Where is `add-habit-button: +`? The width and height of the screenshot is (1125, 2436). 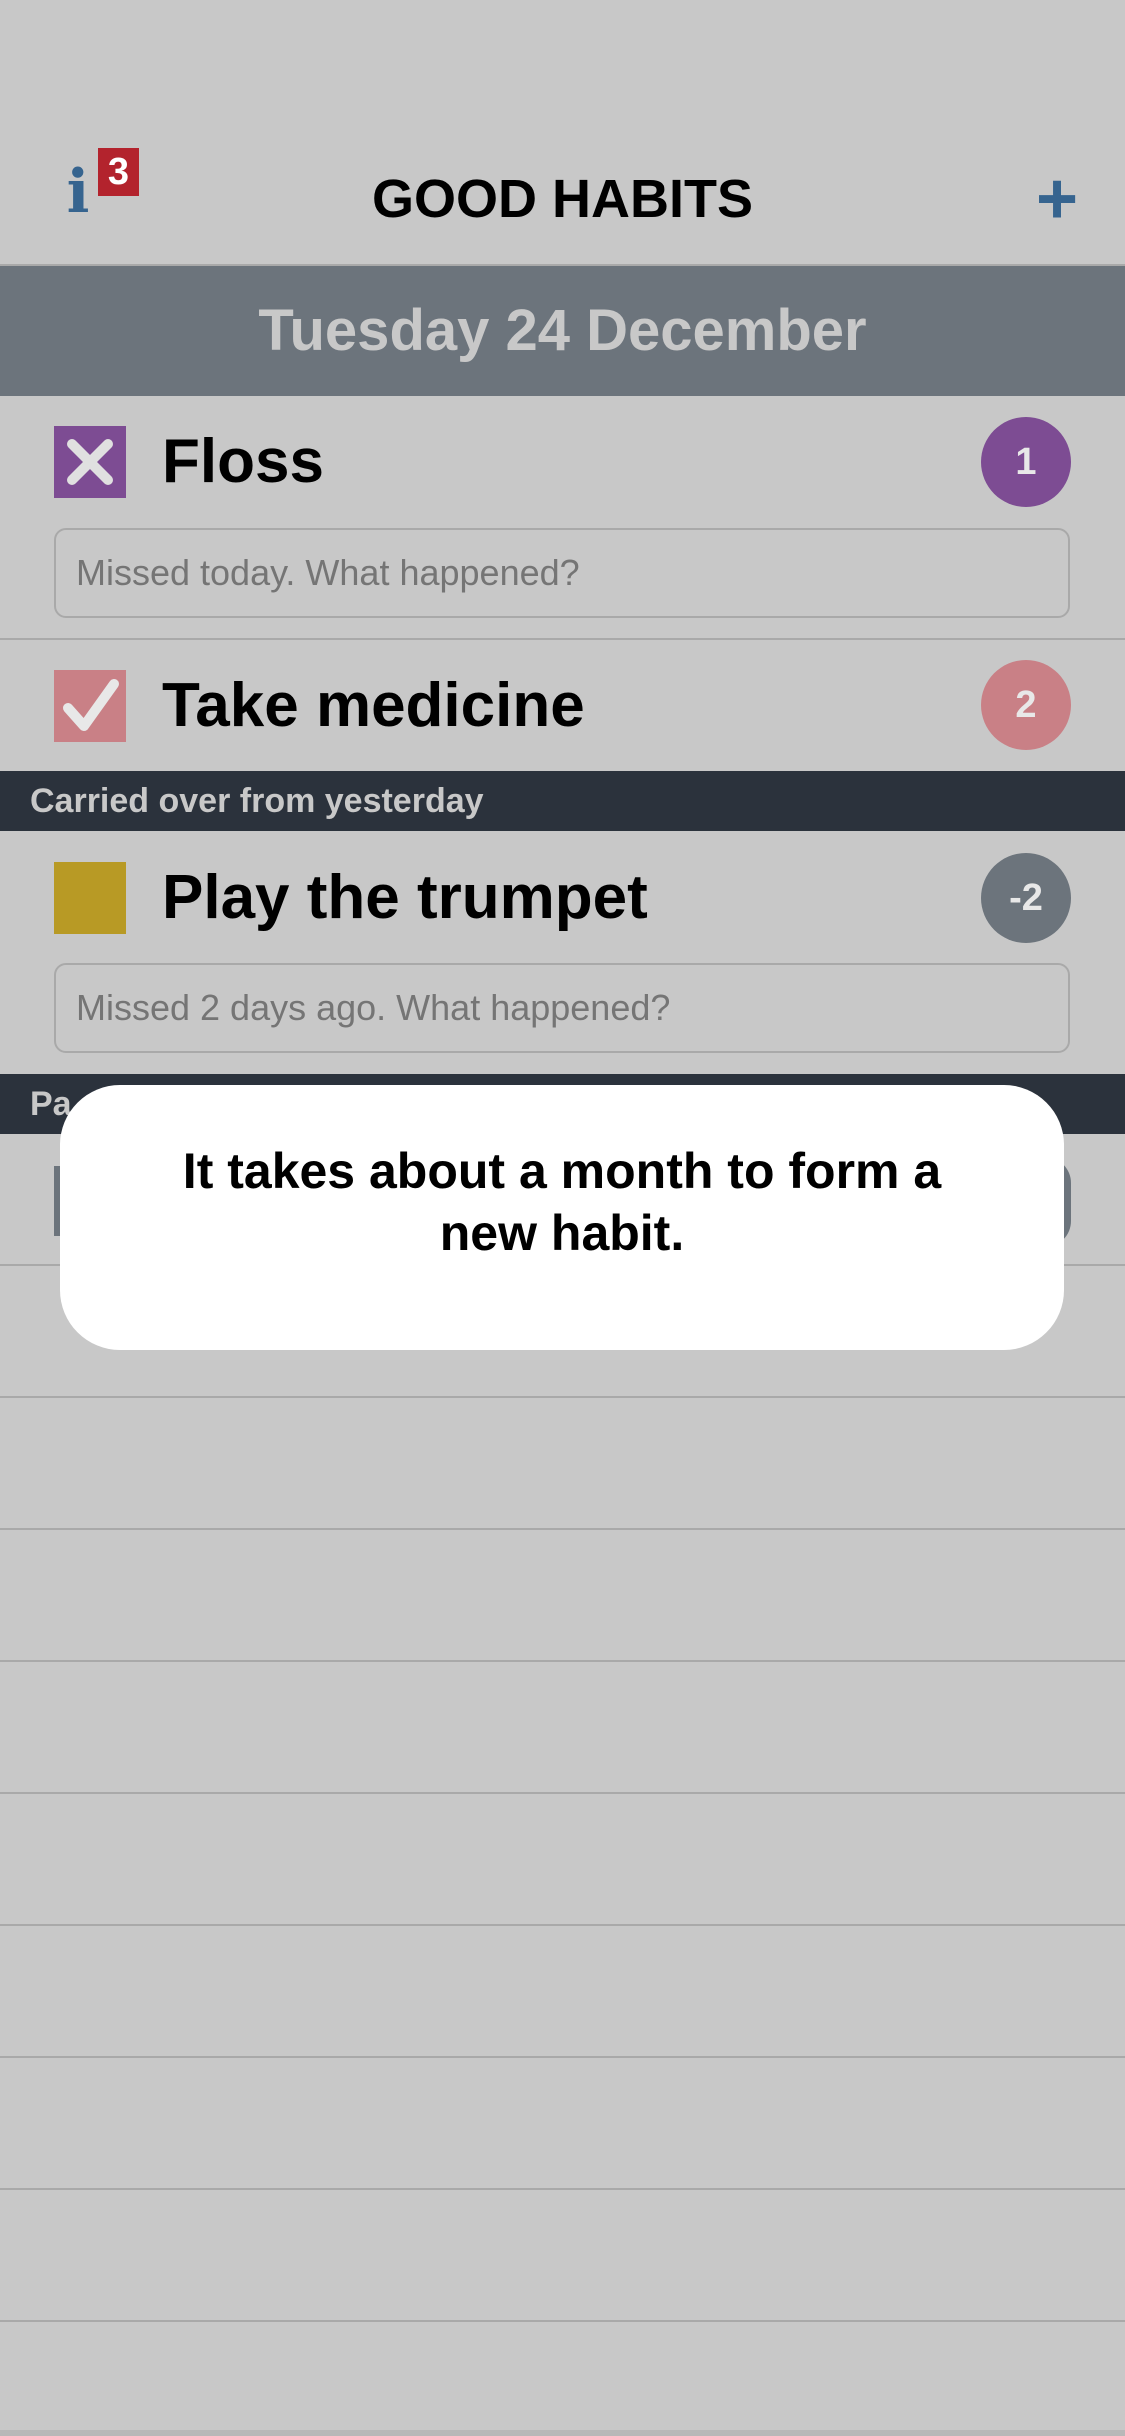 add-habit-button: + is located at coordinates (1057, 199).